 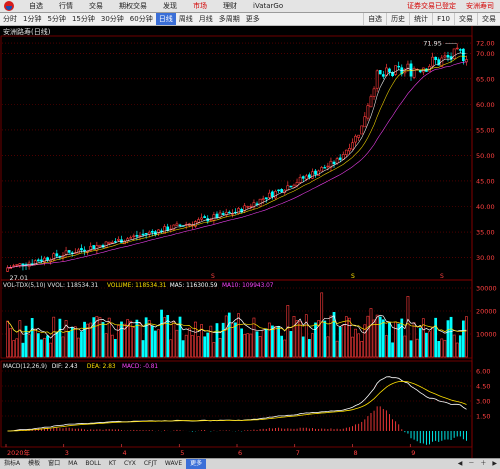 I want to click on macd-legend-item: DEA: 2.83, so click(x=101, y=367).